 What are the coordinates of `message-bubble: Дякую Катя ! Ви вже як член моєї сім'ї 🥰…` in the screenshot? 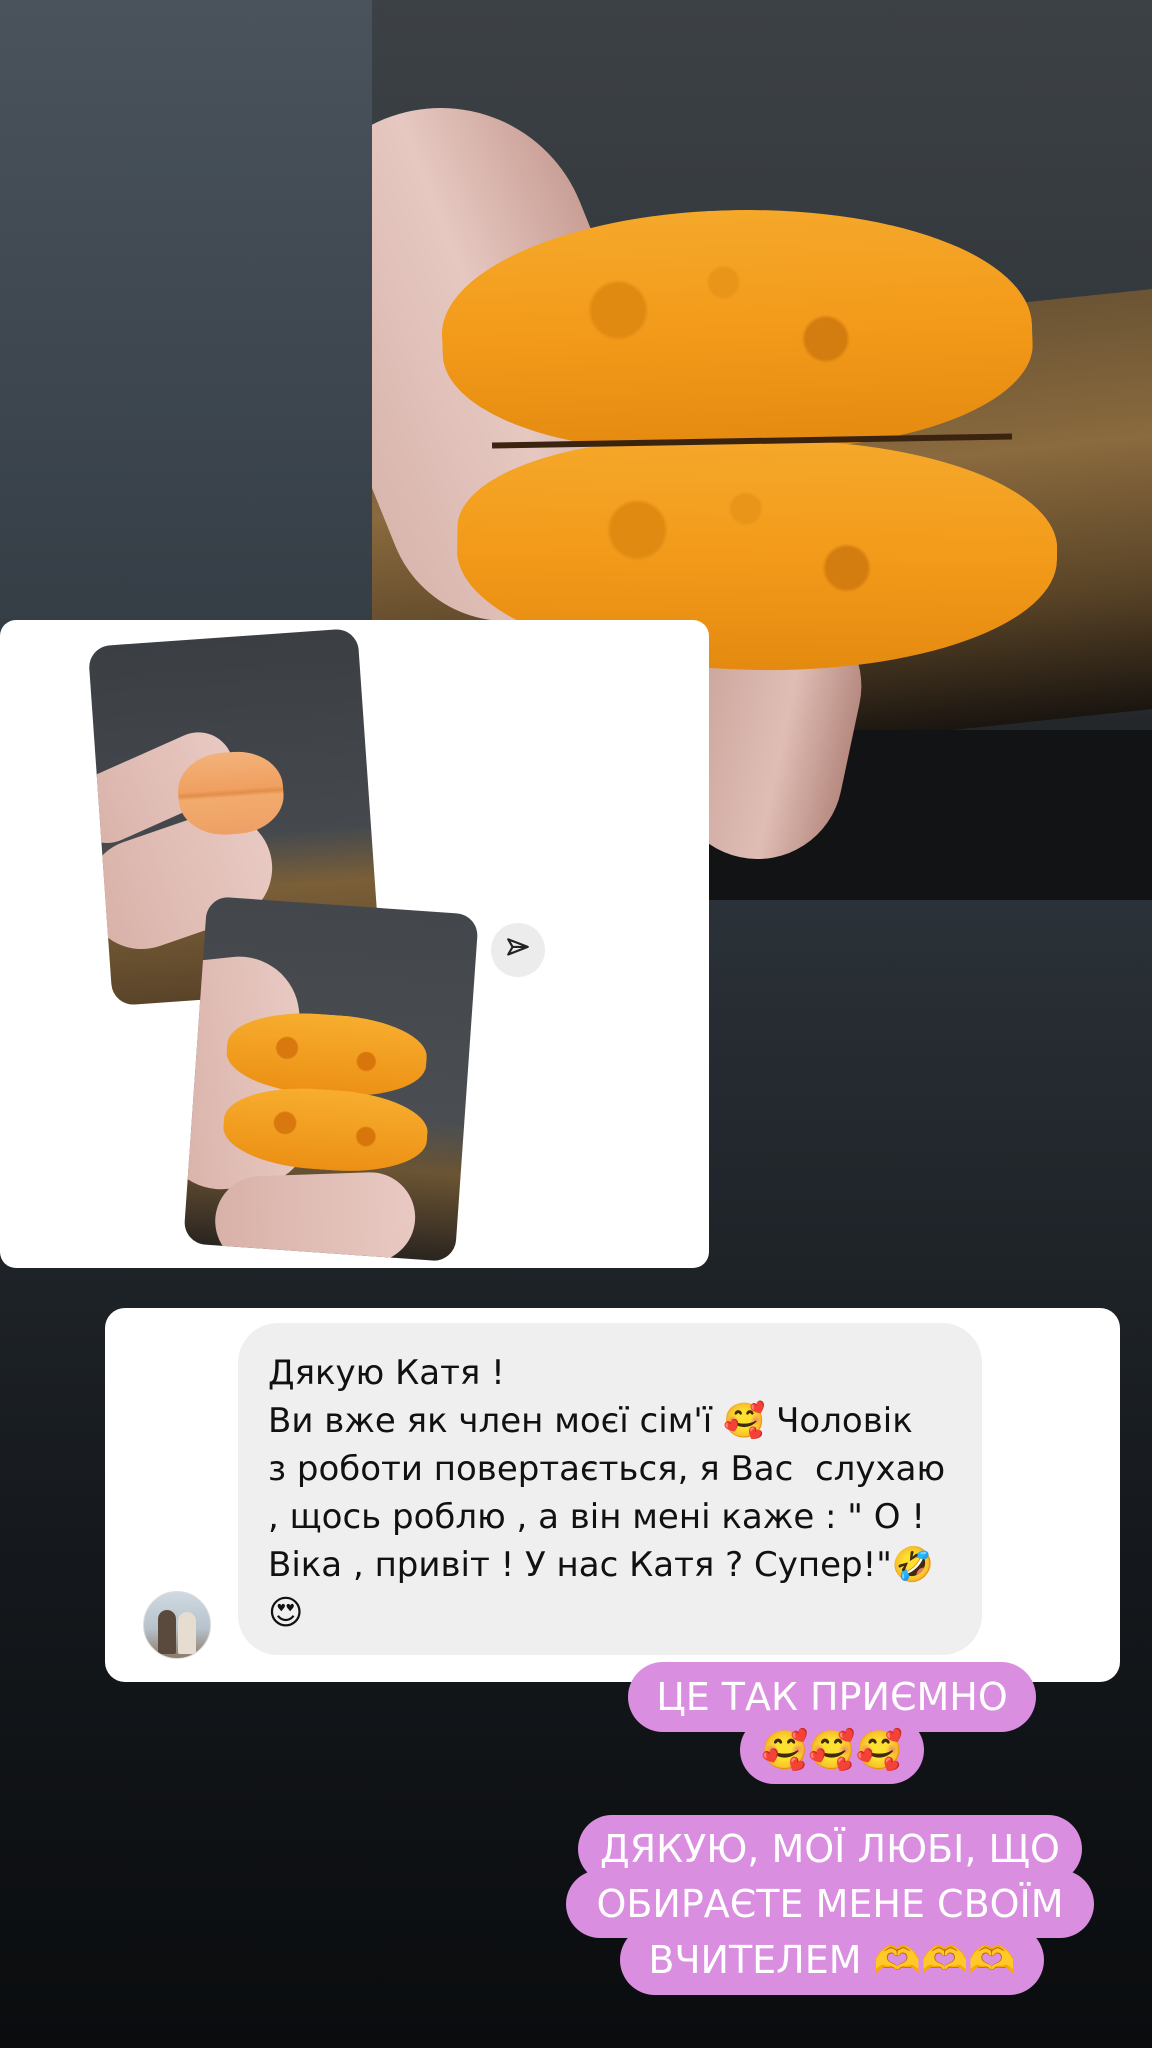 It's located at (610, 1489).